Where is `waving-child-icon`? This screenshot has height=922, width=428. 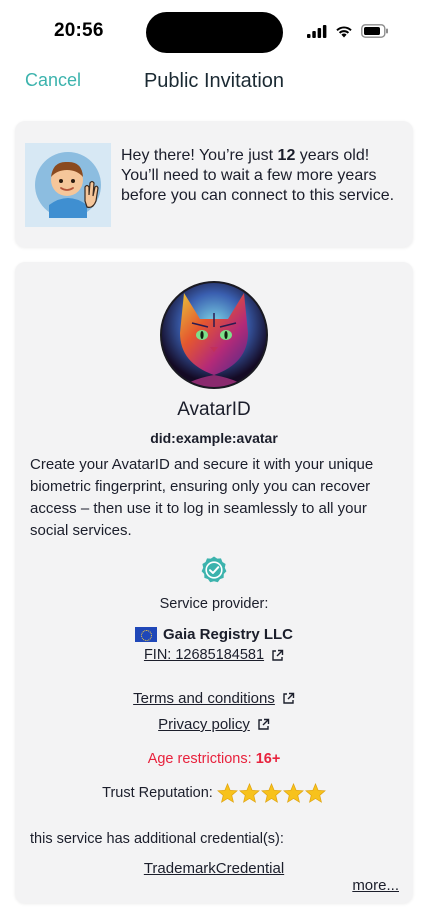
waving-child-icon is located at coordinates (68, 185).